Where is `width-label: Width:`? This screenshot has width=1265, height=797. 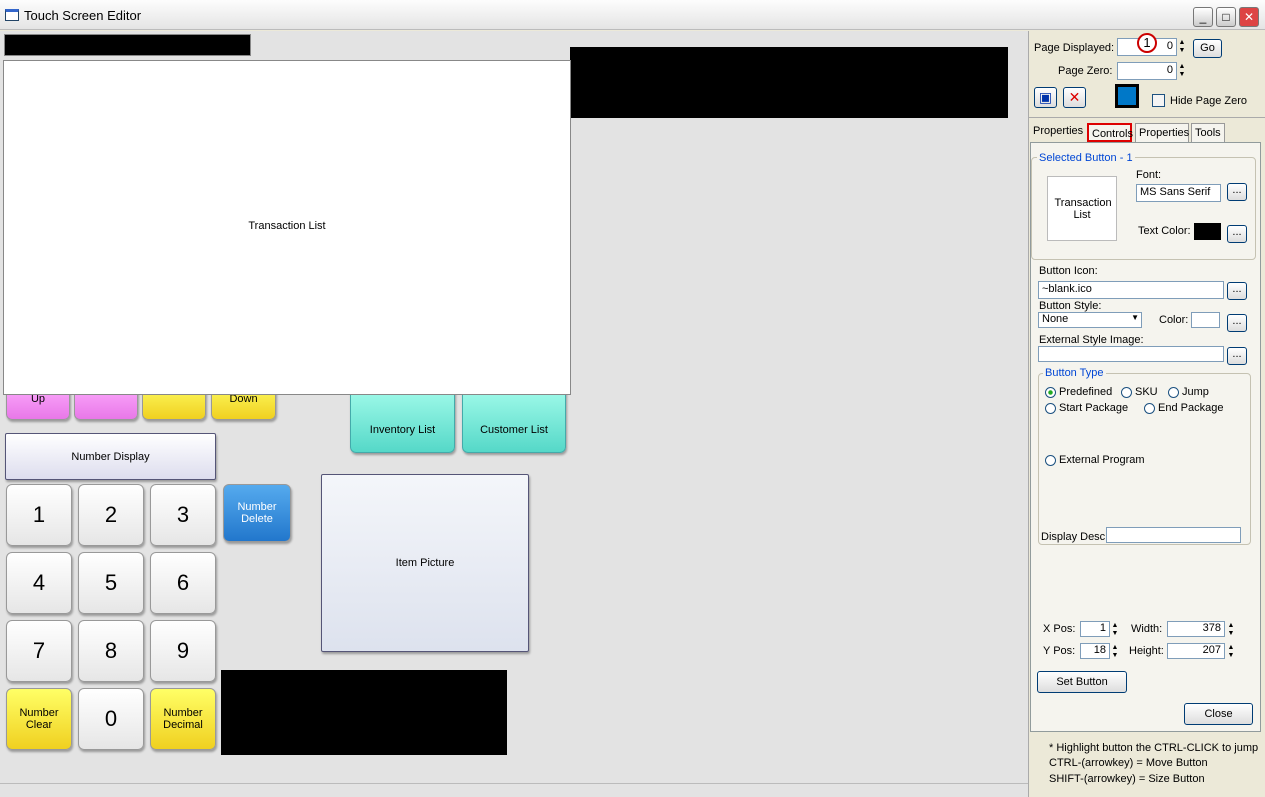 width-label: Width: is located at coordinates (1147, 629).